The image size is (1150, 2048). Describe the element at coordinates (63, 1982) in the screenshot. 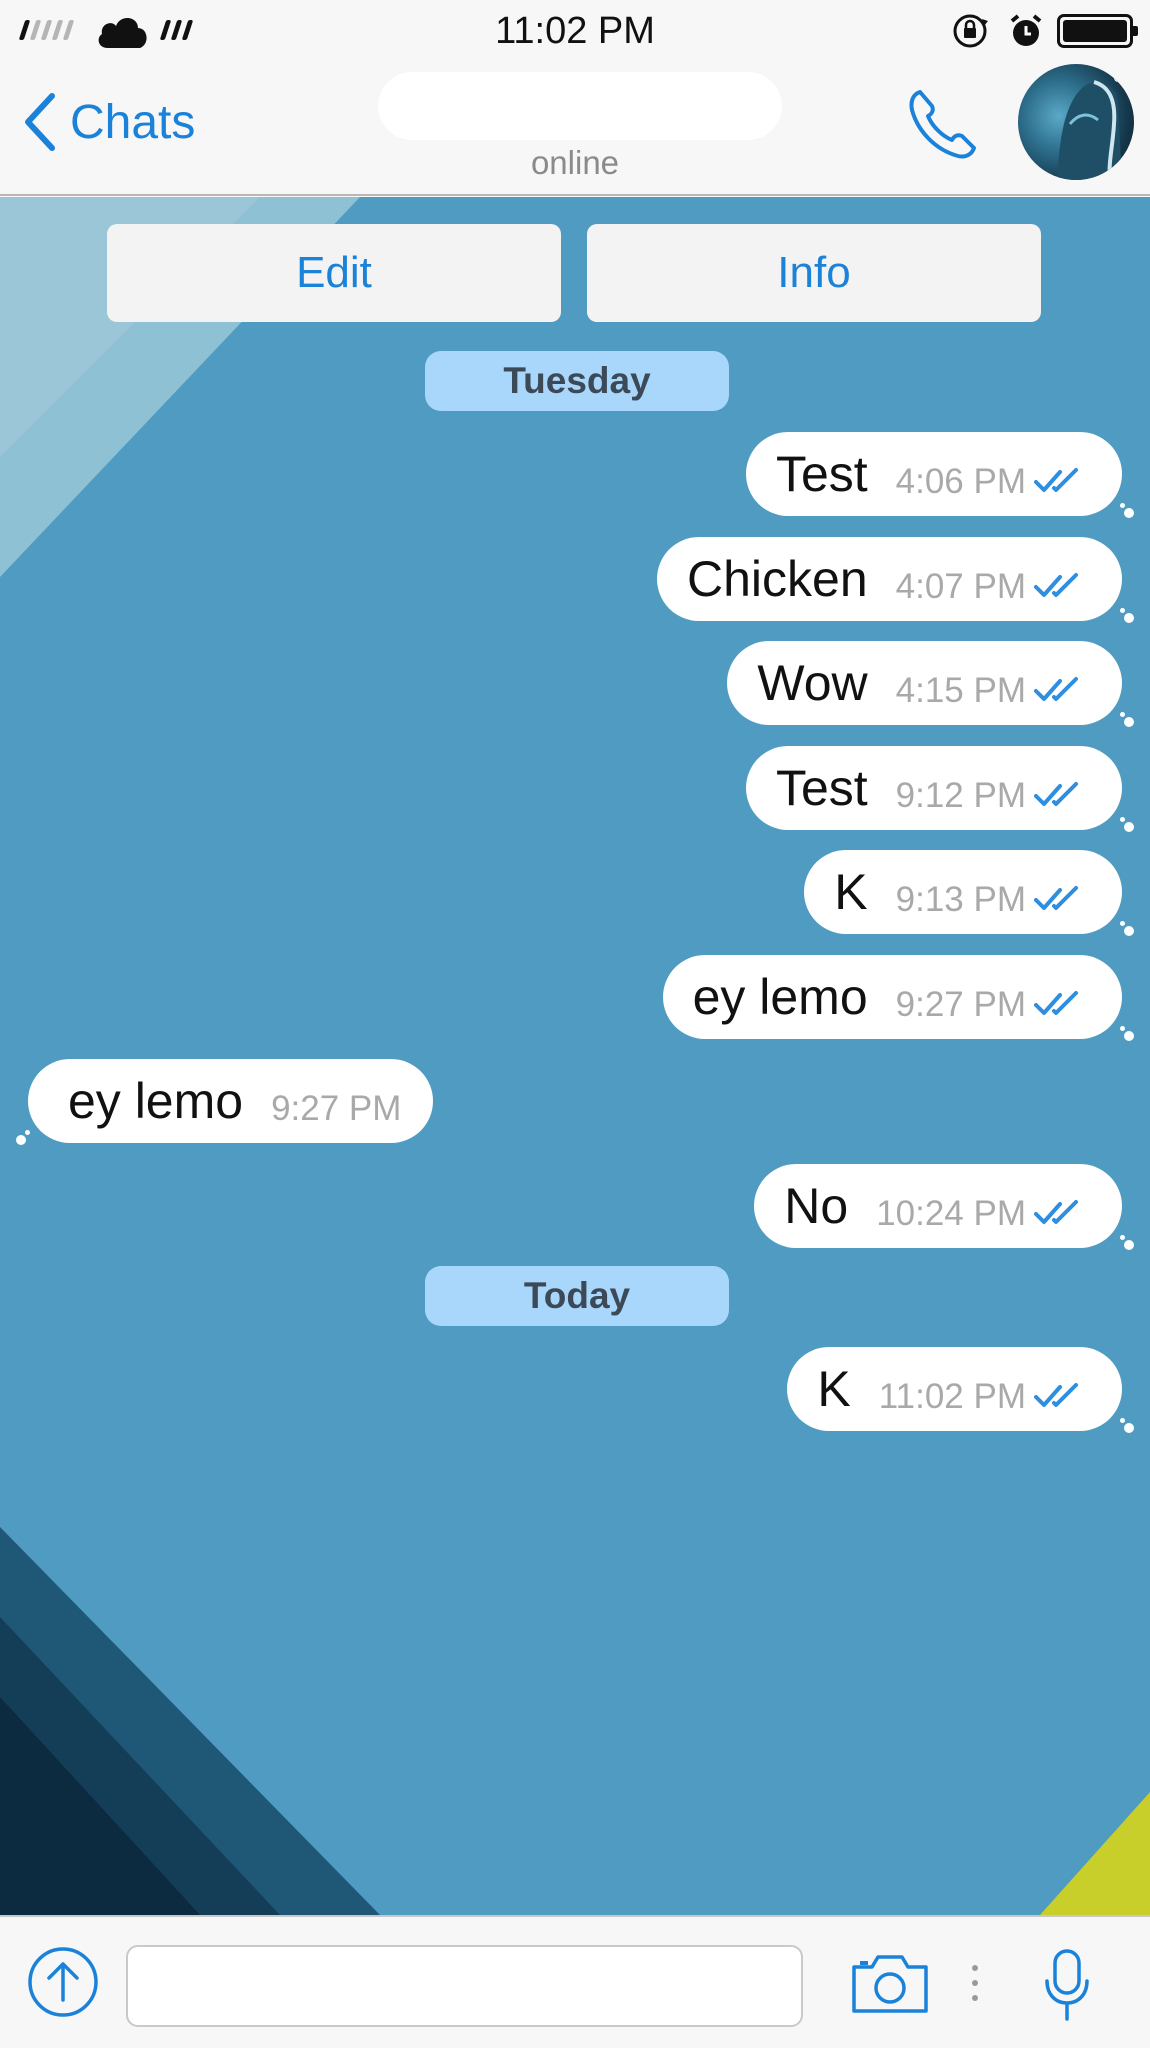

I see `upload-icon` at that location.